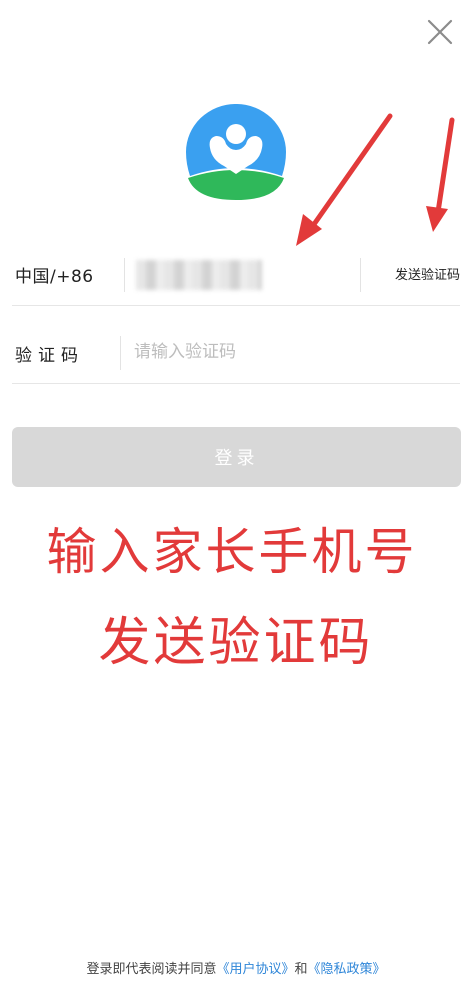 The width and height of the screenshot is (472, 983). Describe the element at coordinates (347, 969) in the screenshot. I see `privacy-policy-link: 《隐私政策》` at that location.